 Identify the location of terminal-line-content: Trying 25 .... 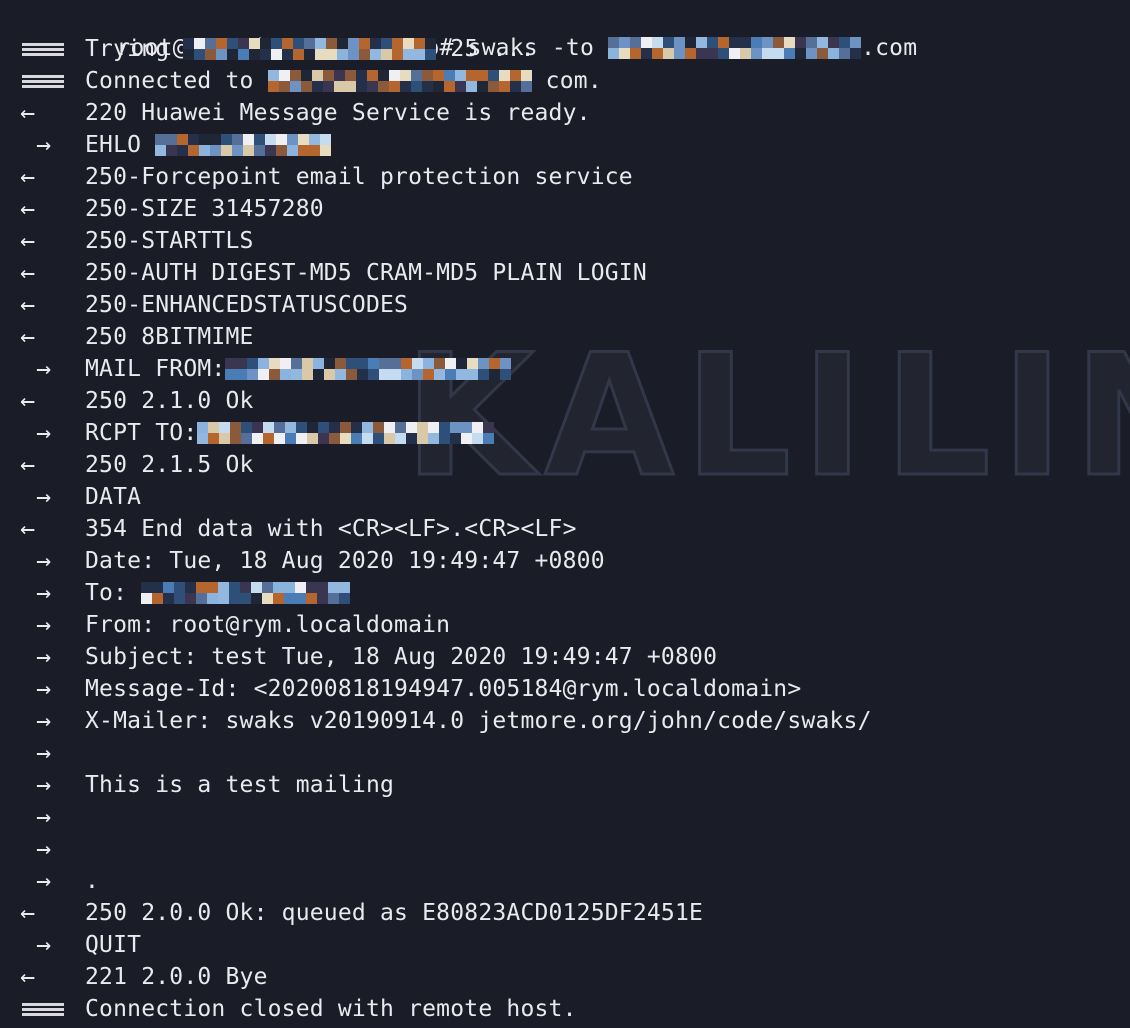
(310, 49).